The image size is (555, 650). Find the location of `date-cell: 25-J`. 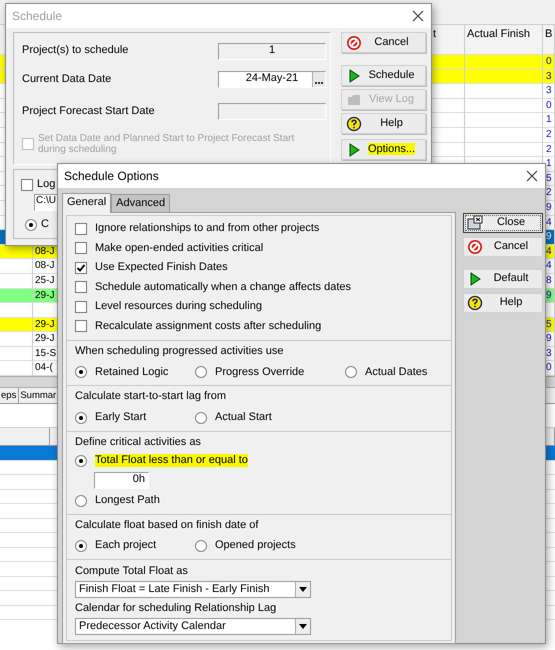

date-cell: 25-J is located at coordinates (44, 280).